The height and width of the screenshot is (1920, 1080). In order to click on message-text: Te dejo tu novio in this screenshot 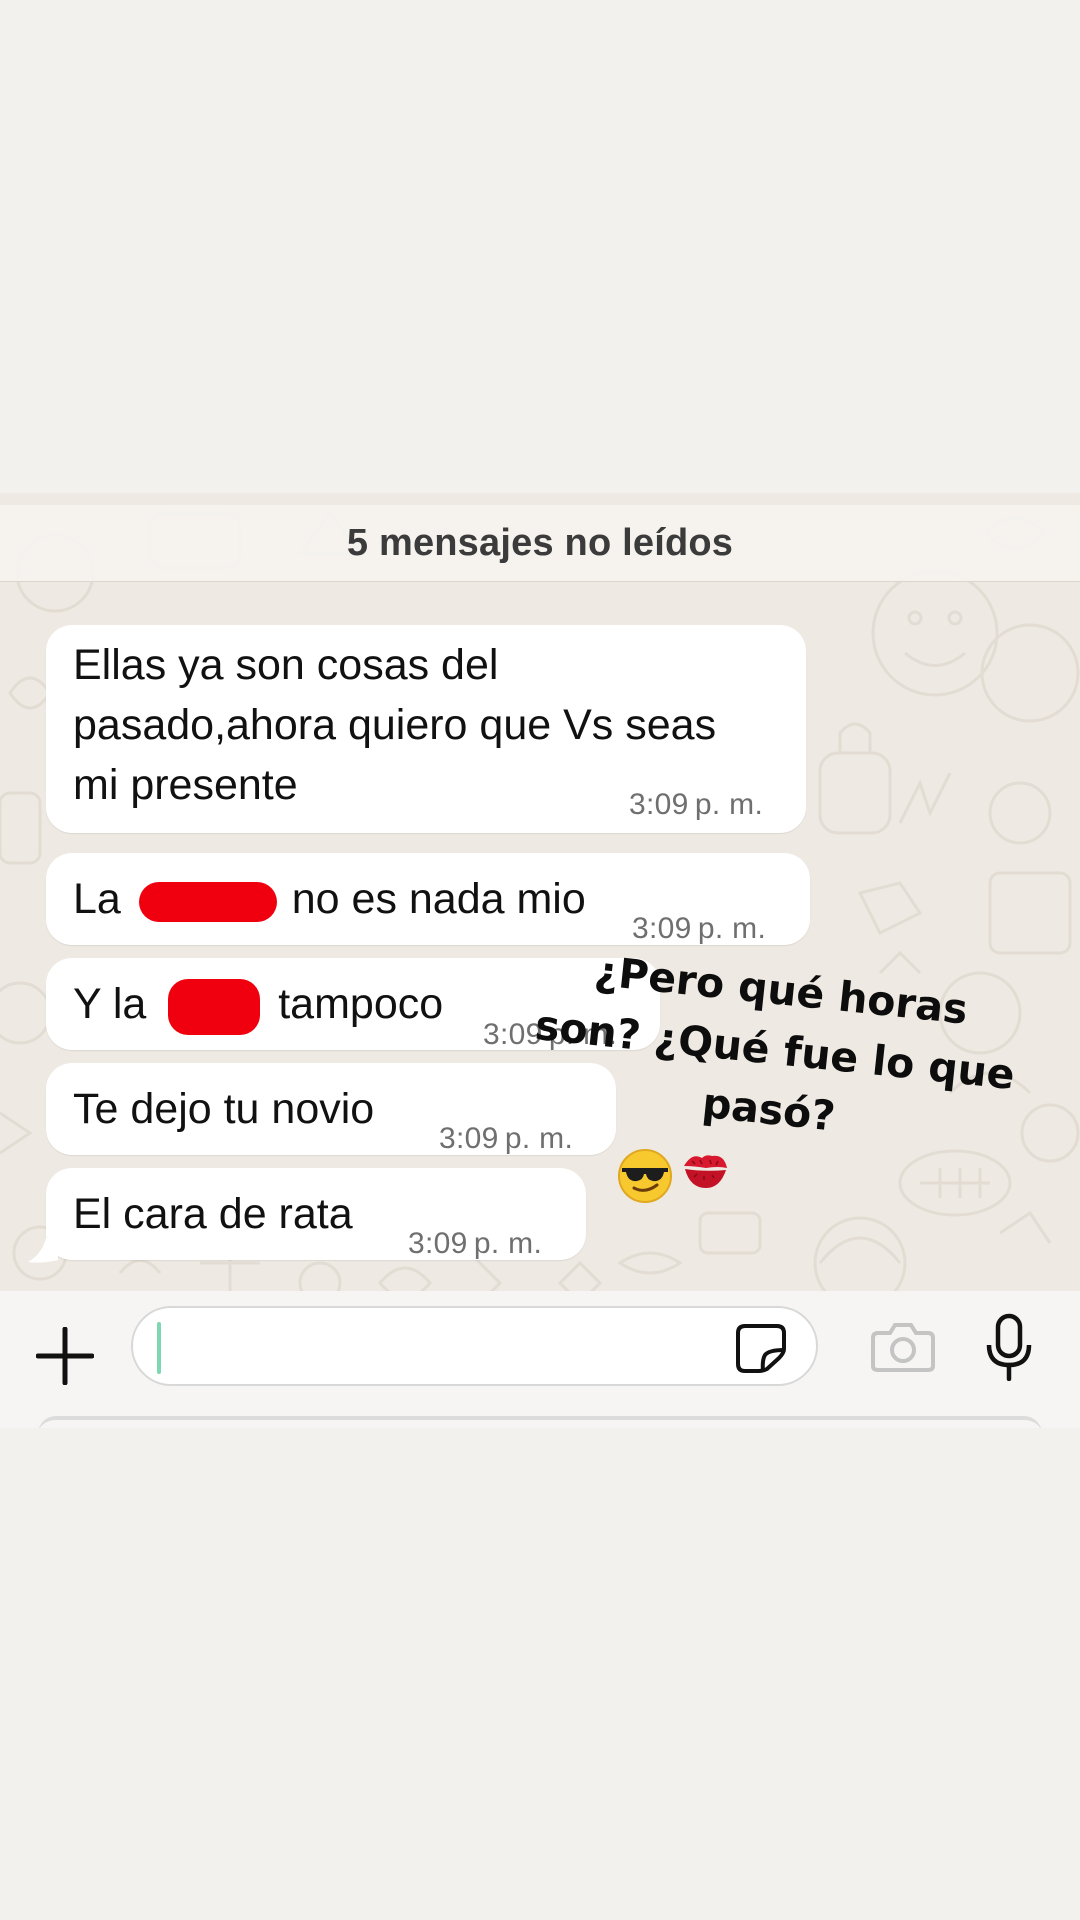, I will do `click(224, 1109)`.